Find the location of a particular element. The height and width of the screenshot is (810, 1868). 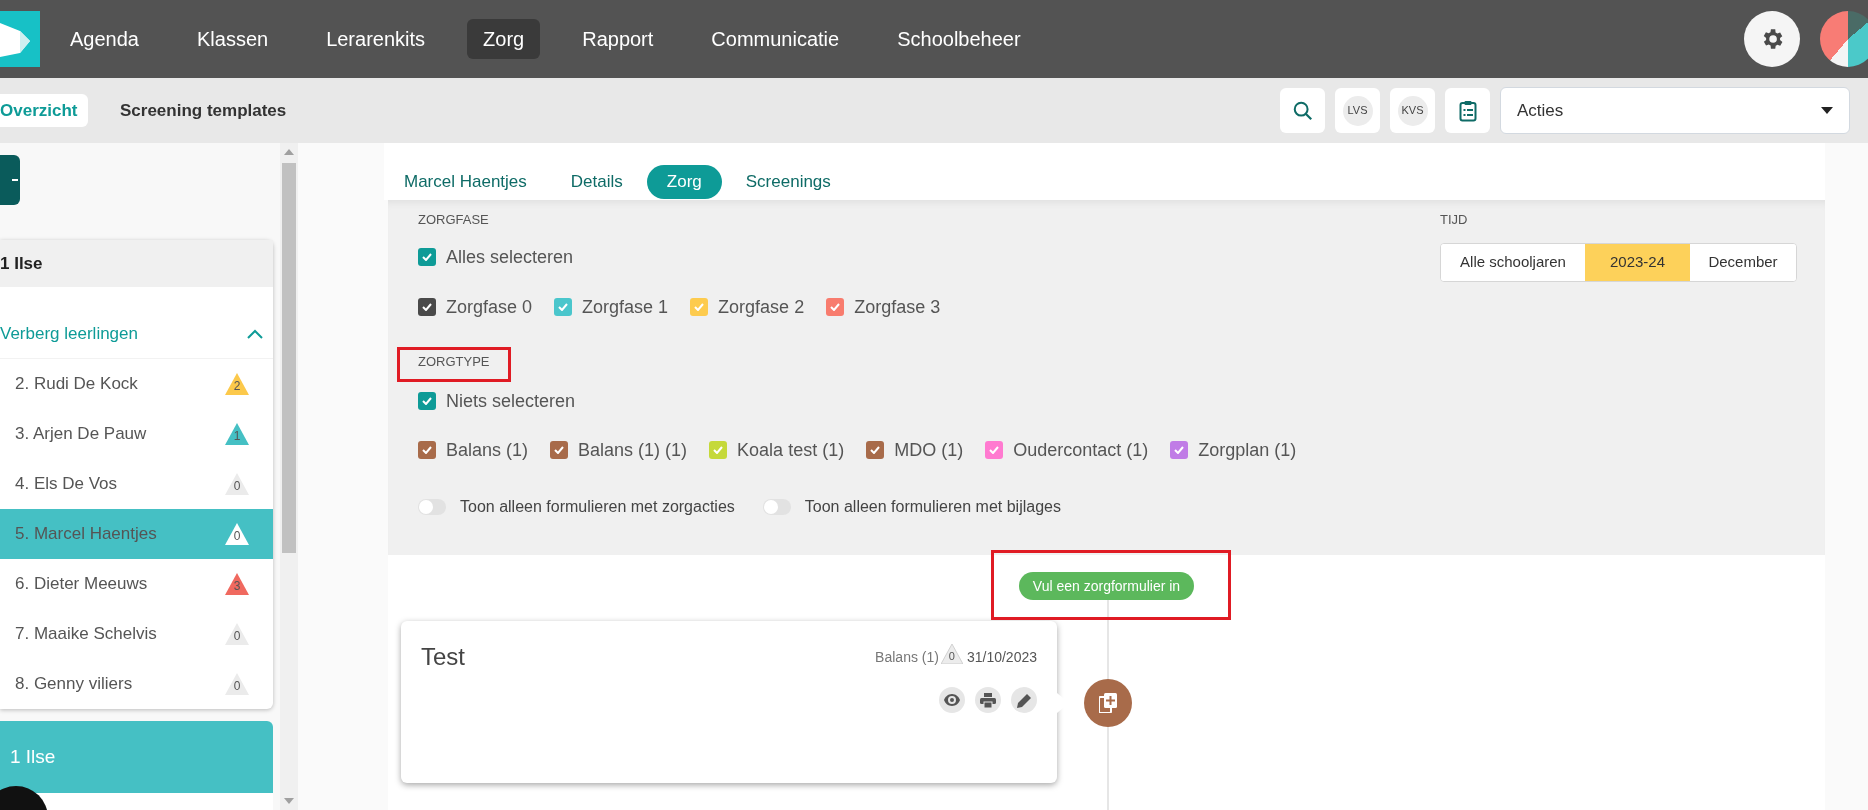

student-row: 5. Marcel Haentjes 0 is located at coordinates (136, 534).